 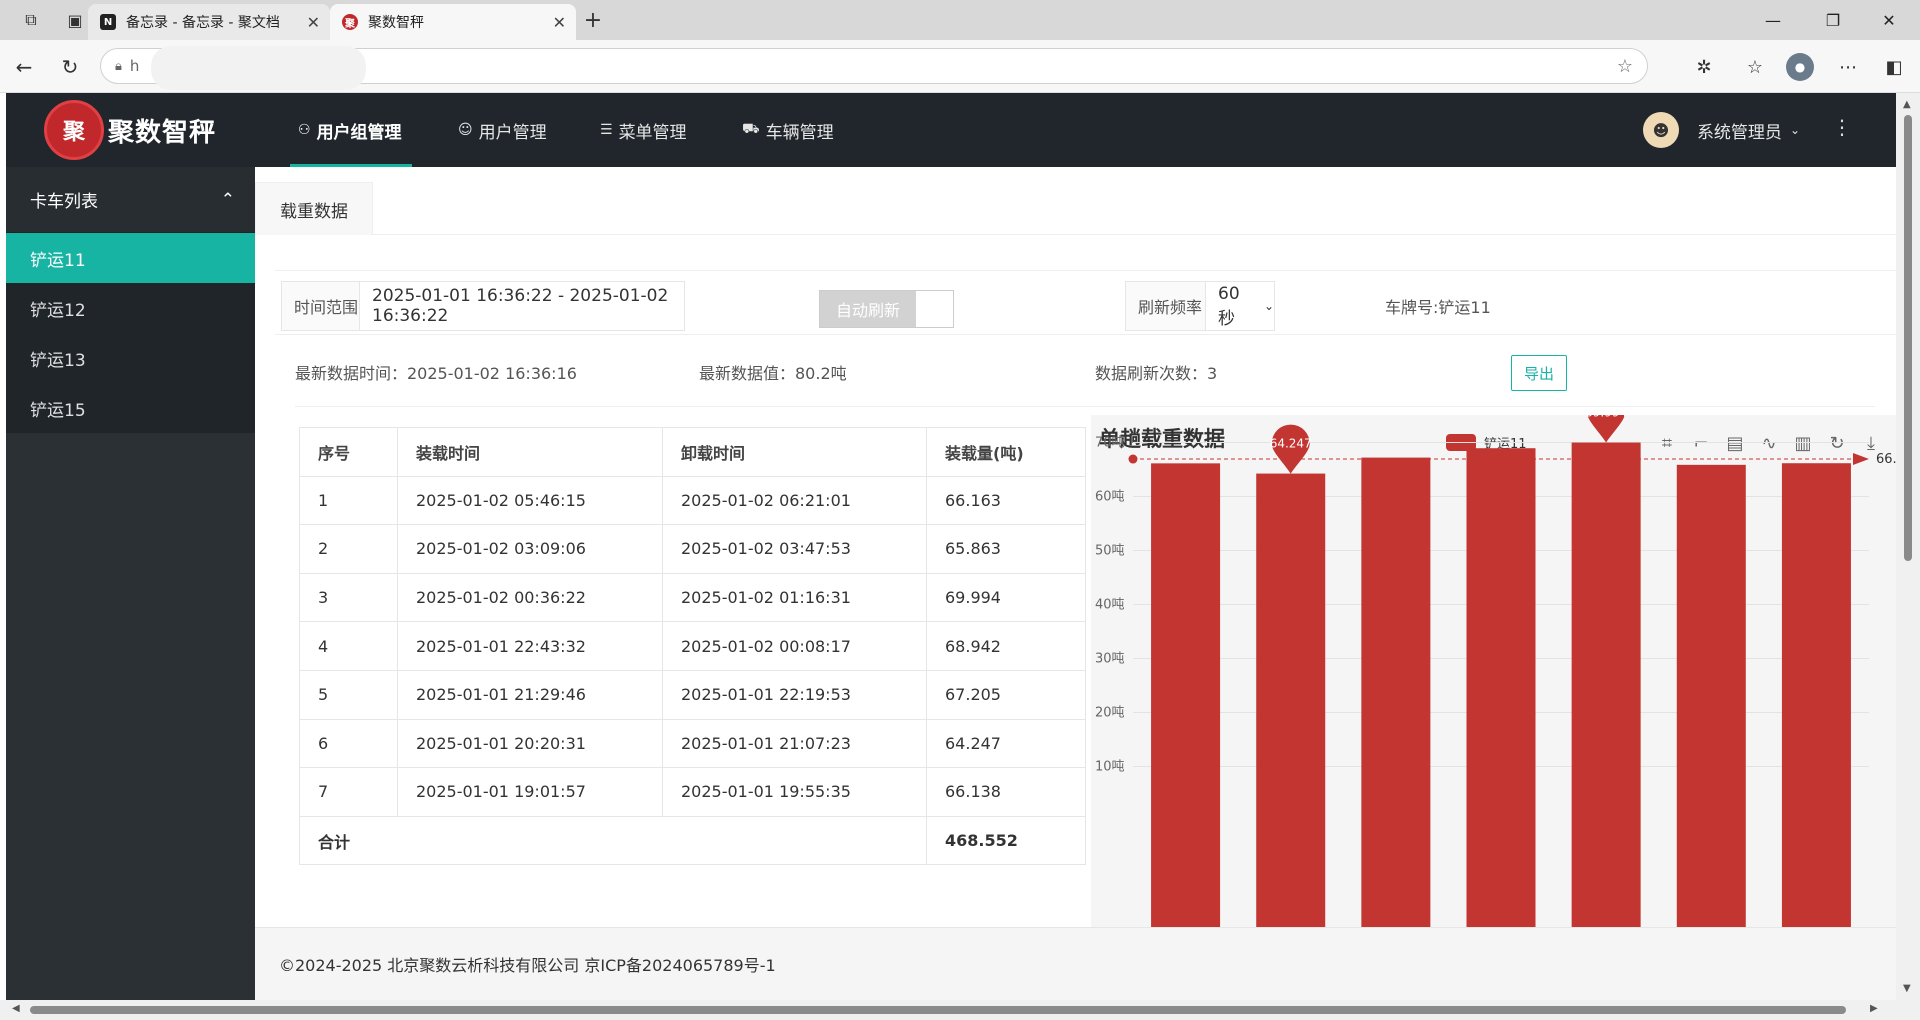 What do you see at coordinates (1800, 67) in the screenshot?
I see `profile-avatar-icon: ●` at bounding box center [1800, 67].